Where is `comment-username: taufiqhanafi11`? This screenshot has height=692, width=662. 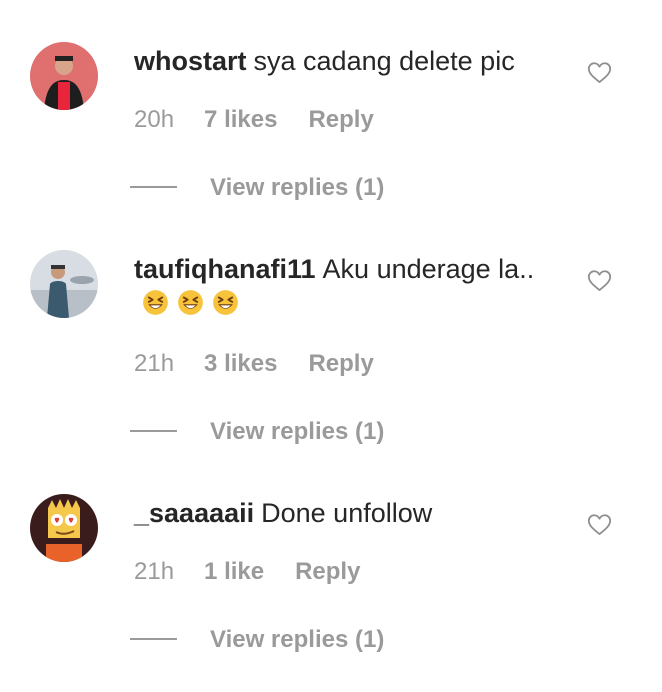
comment-username: taufiqhanafi11 is located at coordinates (225, 269).